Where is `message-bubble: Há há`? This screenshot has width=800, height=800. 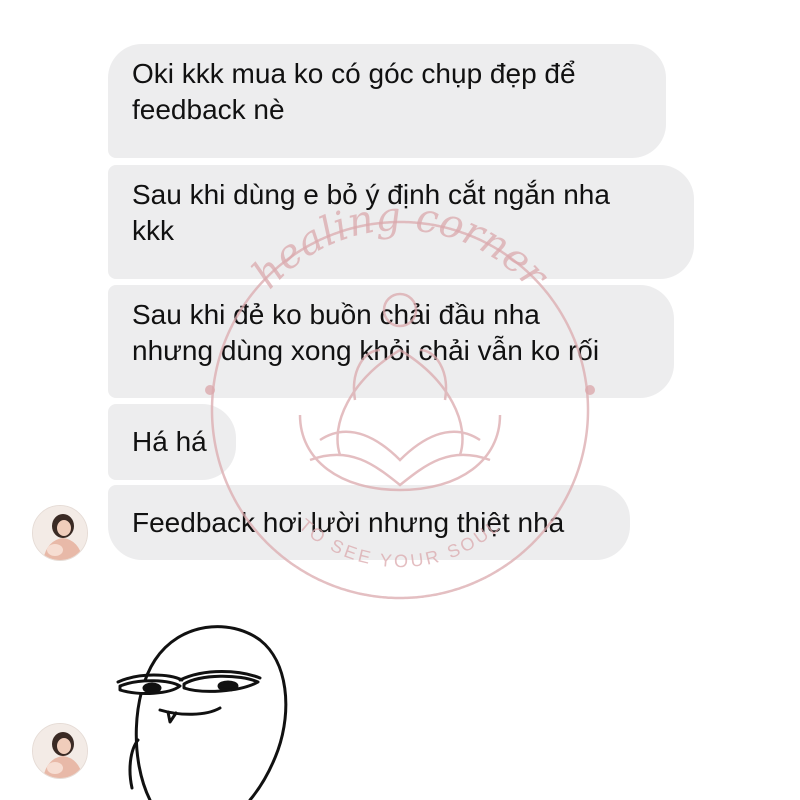
message-bubble: Há há is located at coordinates (172, 442).